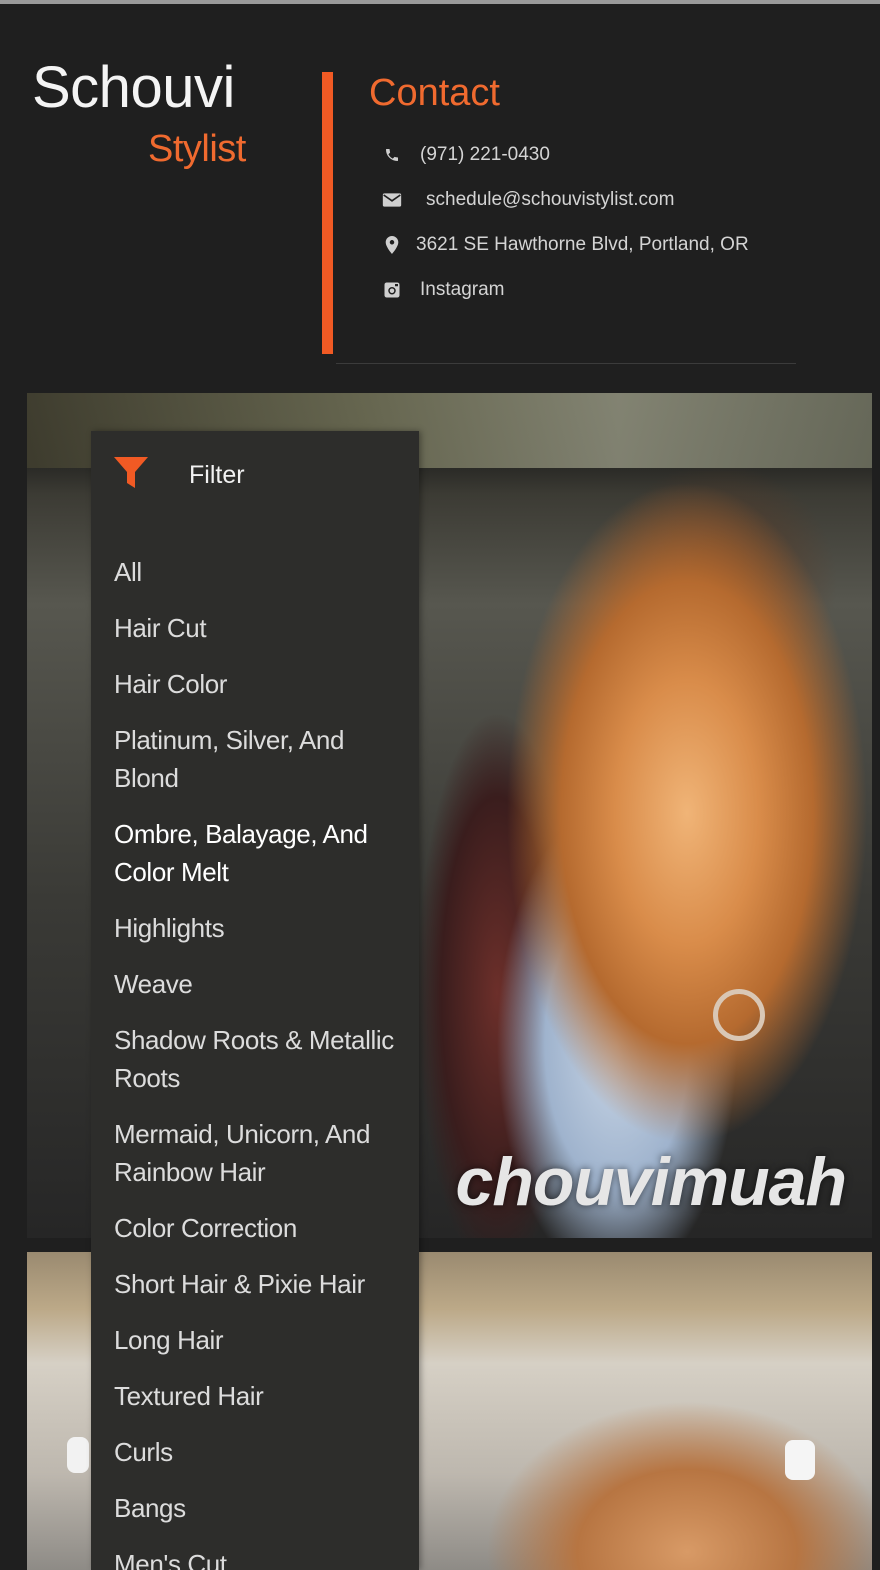 Image resolution: width=880 pixels, height=1570 pixels. What do you see at coordinates (264, 759) in the screenshot?
I see `filter-item-platinum-silver-blond: Platinum, Silver, And Blond` at bounding box center [264, 759].